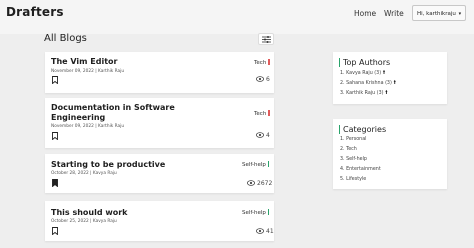  What do you see at coordinates (35, 12) in the screenshot?
I see `brand-logo: Drafters` at bounding box center [35, 12].